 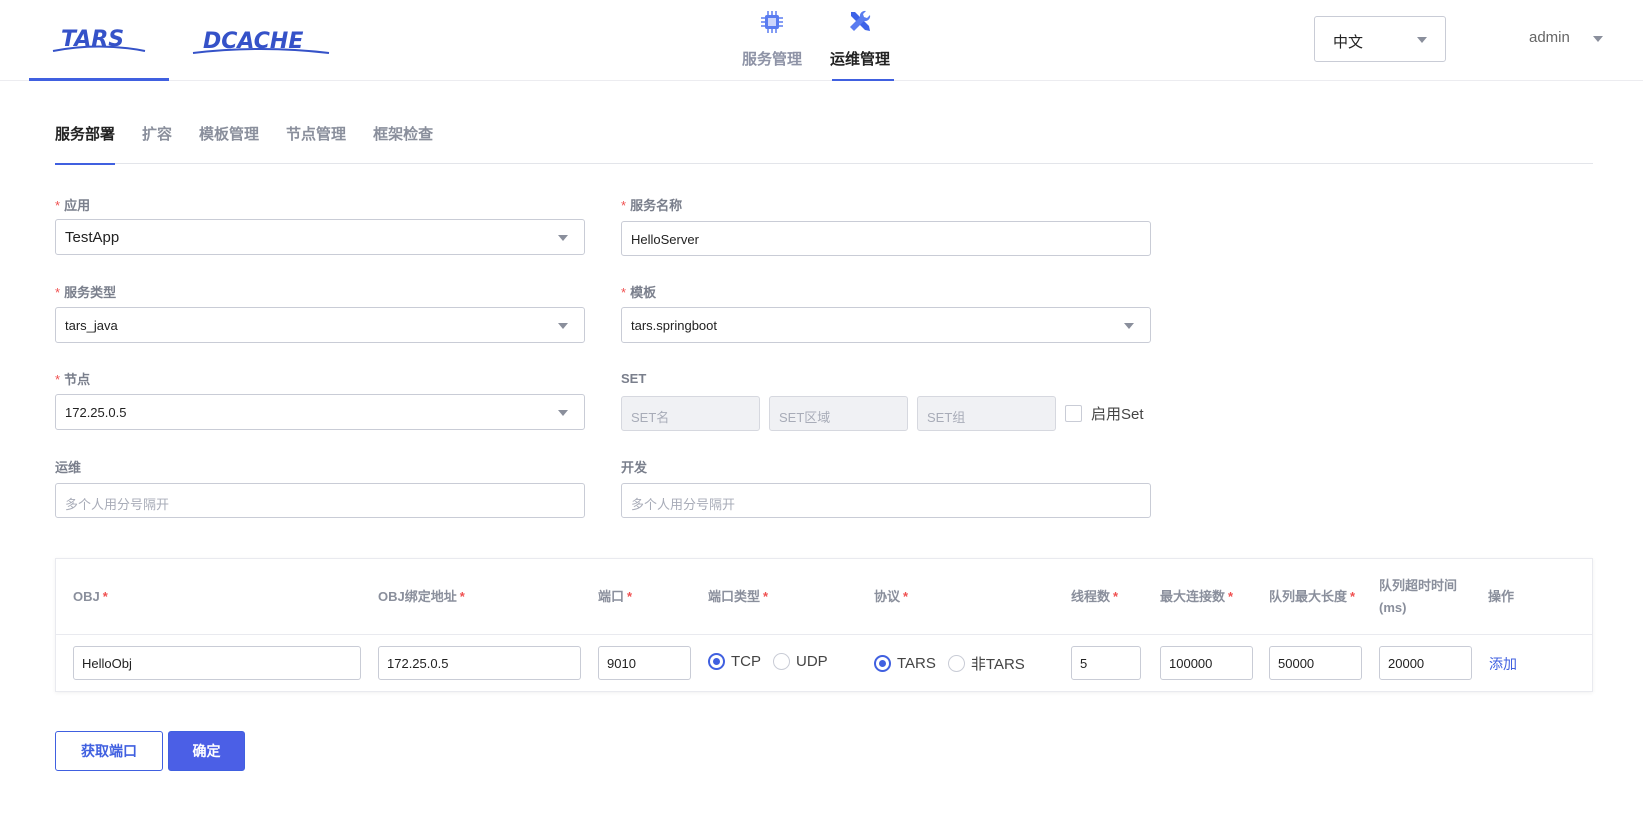 What do you see at coordinates (1073, 413) in the screenshot?
I see `checkbox-box` at bounding box center [1073, 413].